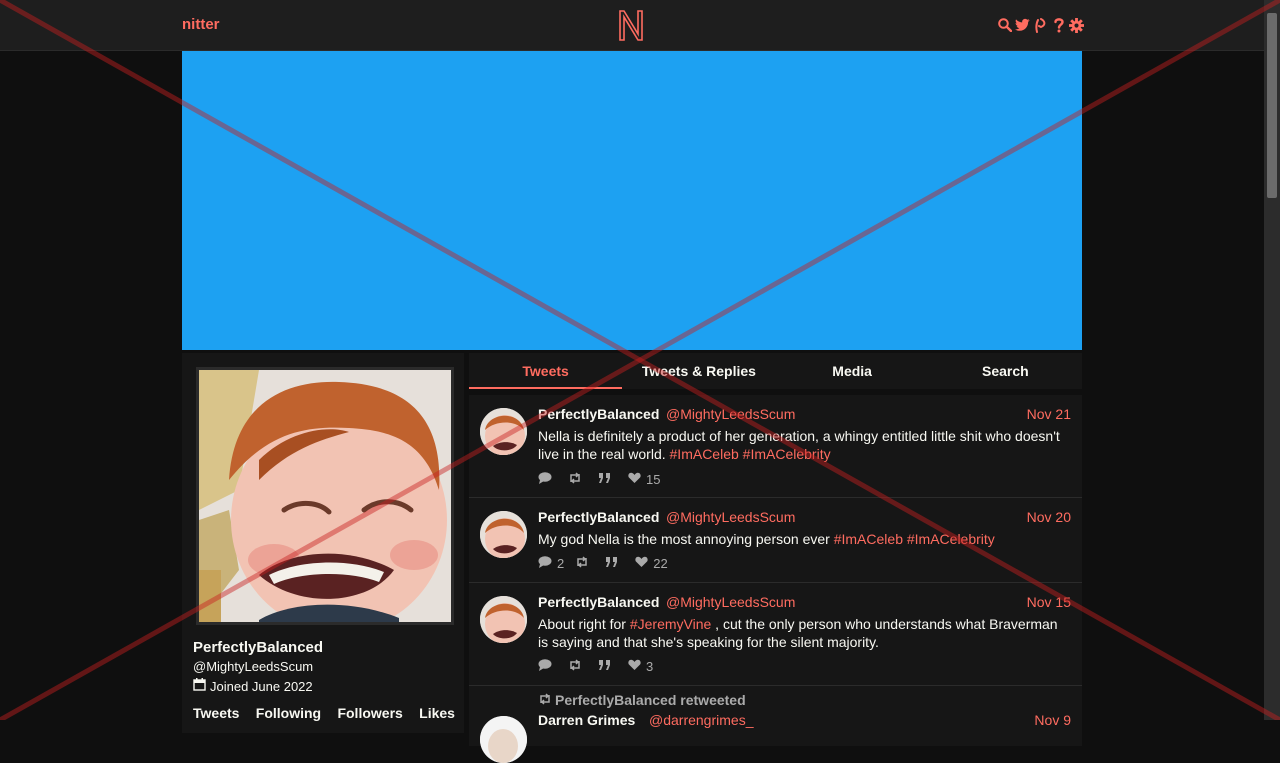 The height and width of the screenshot is (763, 1280). Describe the element at coordinates (369, 713) in the screenshot. I see `stat-followers: Followers` at that location.